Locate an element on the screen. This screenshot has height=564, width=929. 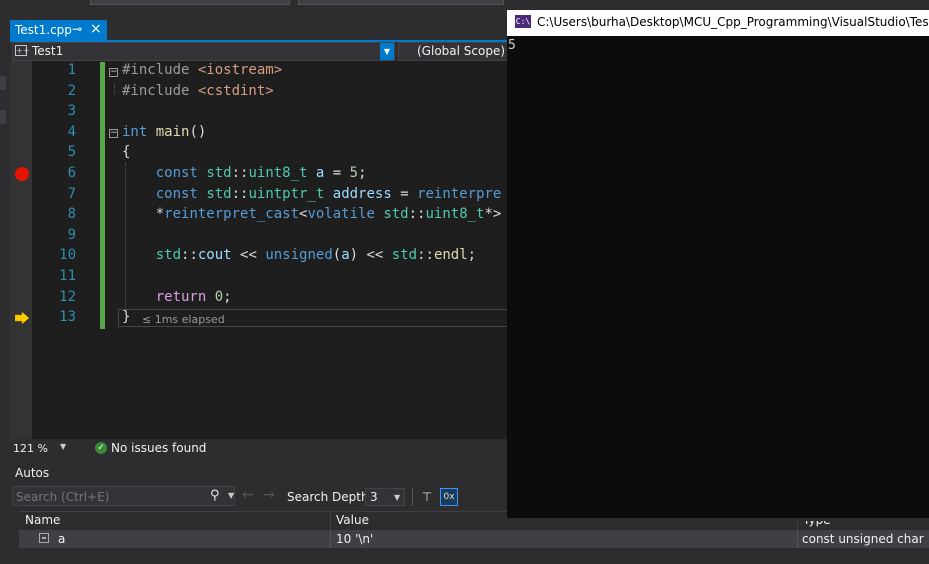
tab-label: Test1.cpp is located at coordinates (43, 30).